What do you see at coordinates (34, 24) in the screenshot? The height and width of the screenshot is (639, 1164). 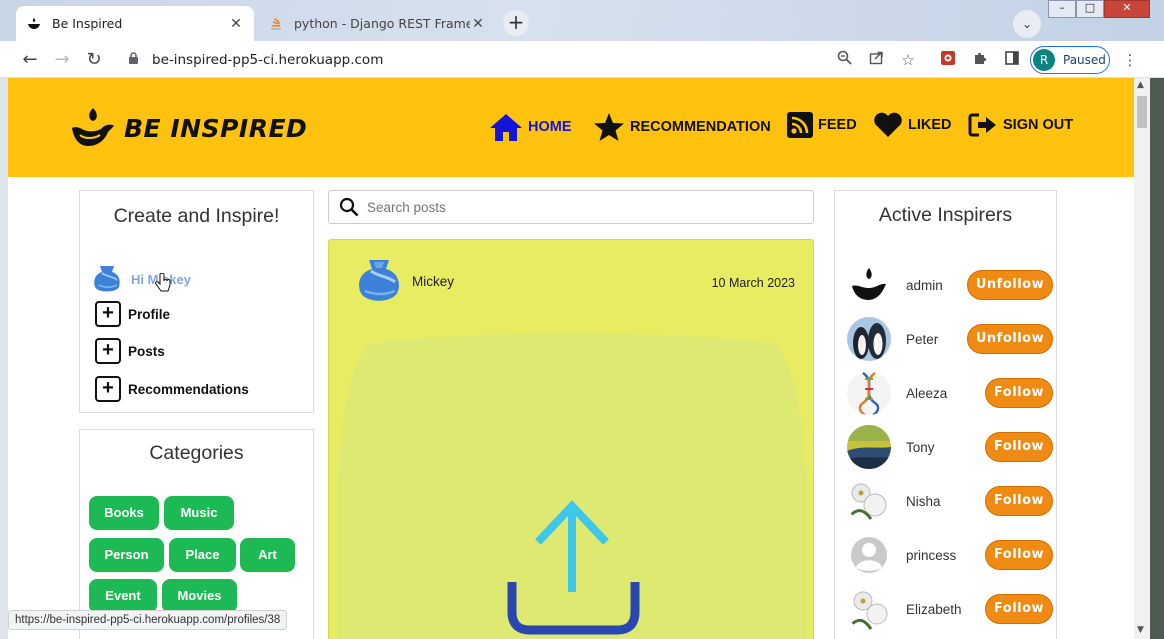 I see `lamp-favicon-icon` at bounding box center [34, 24].